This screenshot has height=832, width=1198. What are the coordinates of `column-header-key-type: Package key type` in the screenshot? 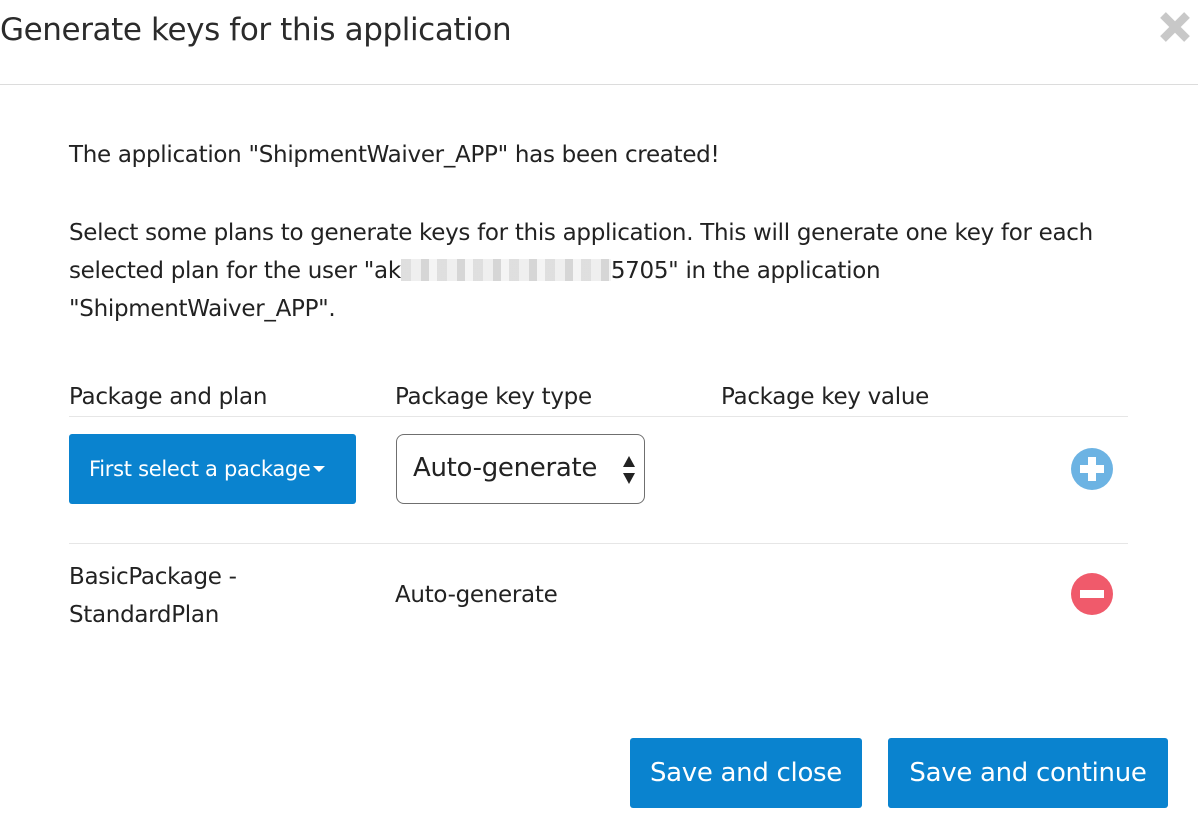 It's located at (493, 397).